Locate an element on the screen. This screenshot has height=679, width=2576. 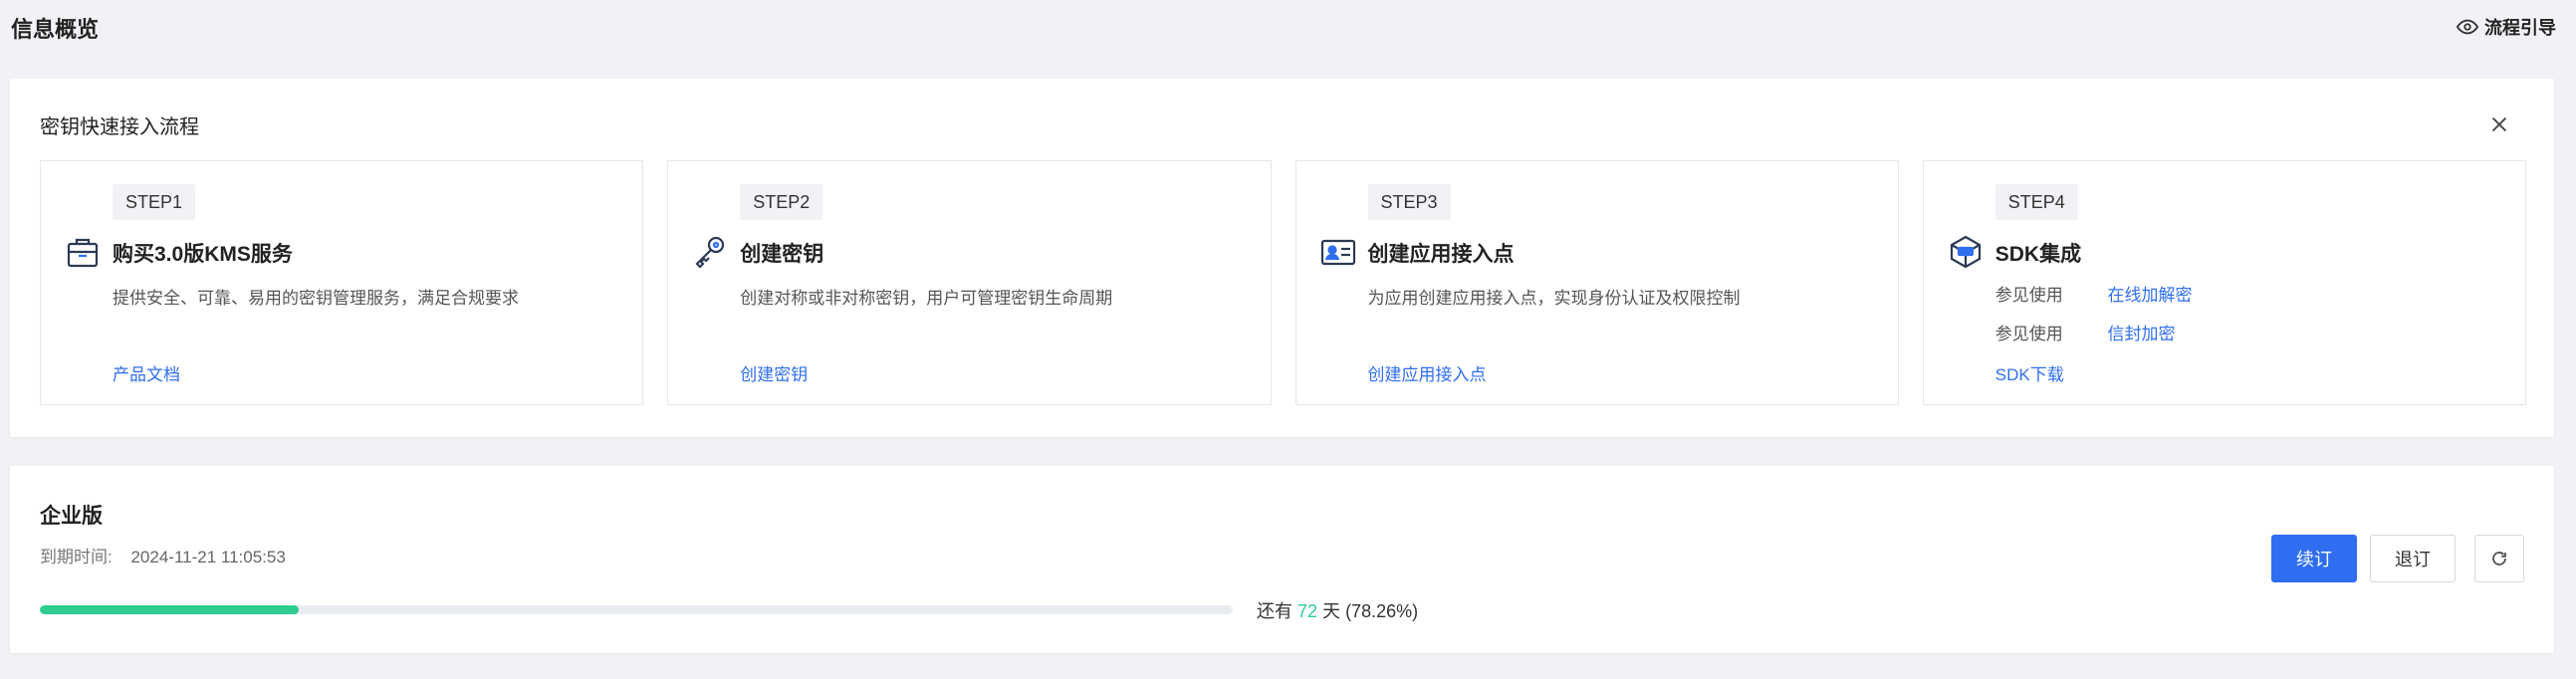
remaining-days-text: 还有 72 天 (78.26%) is located at coordinates (1337, 610).